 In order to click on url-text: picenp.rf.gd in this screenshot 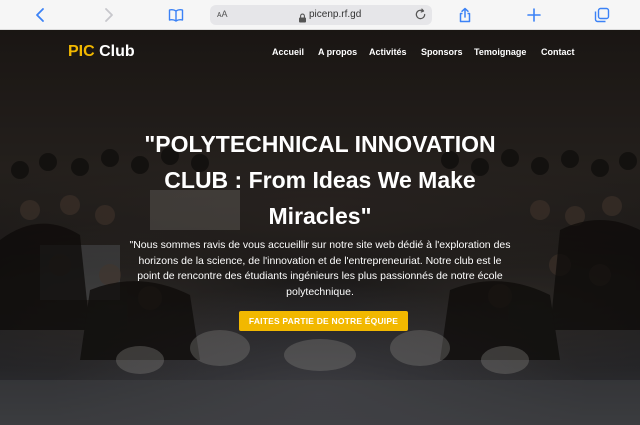, I will do `click(335, 14)`.